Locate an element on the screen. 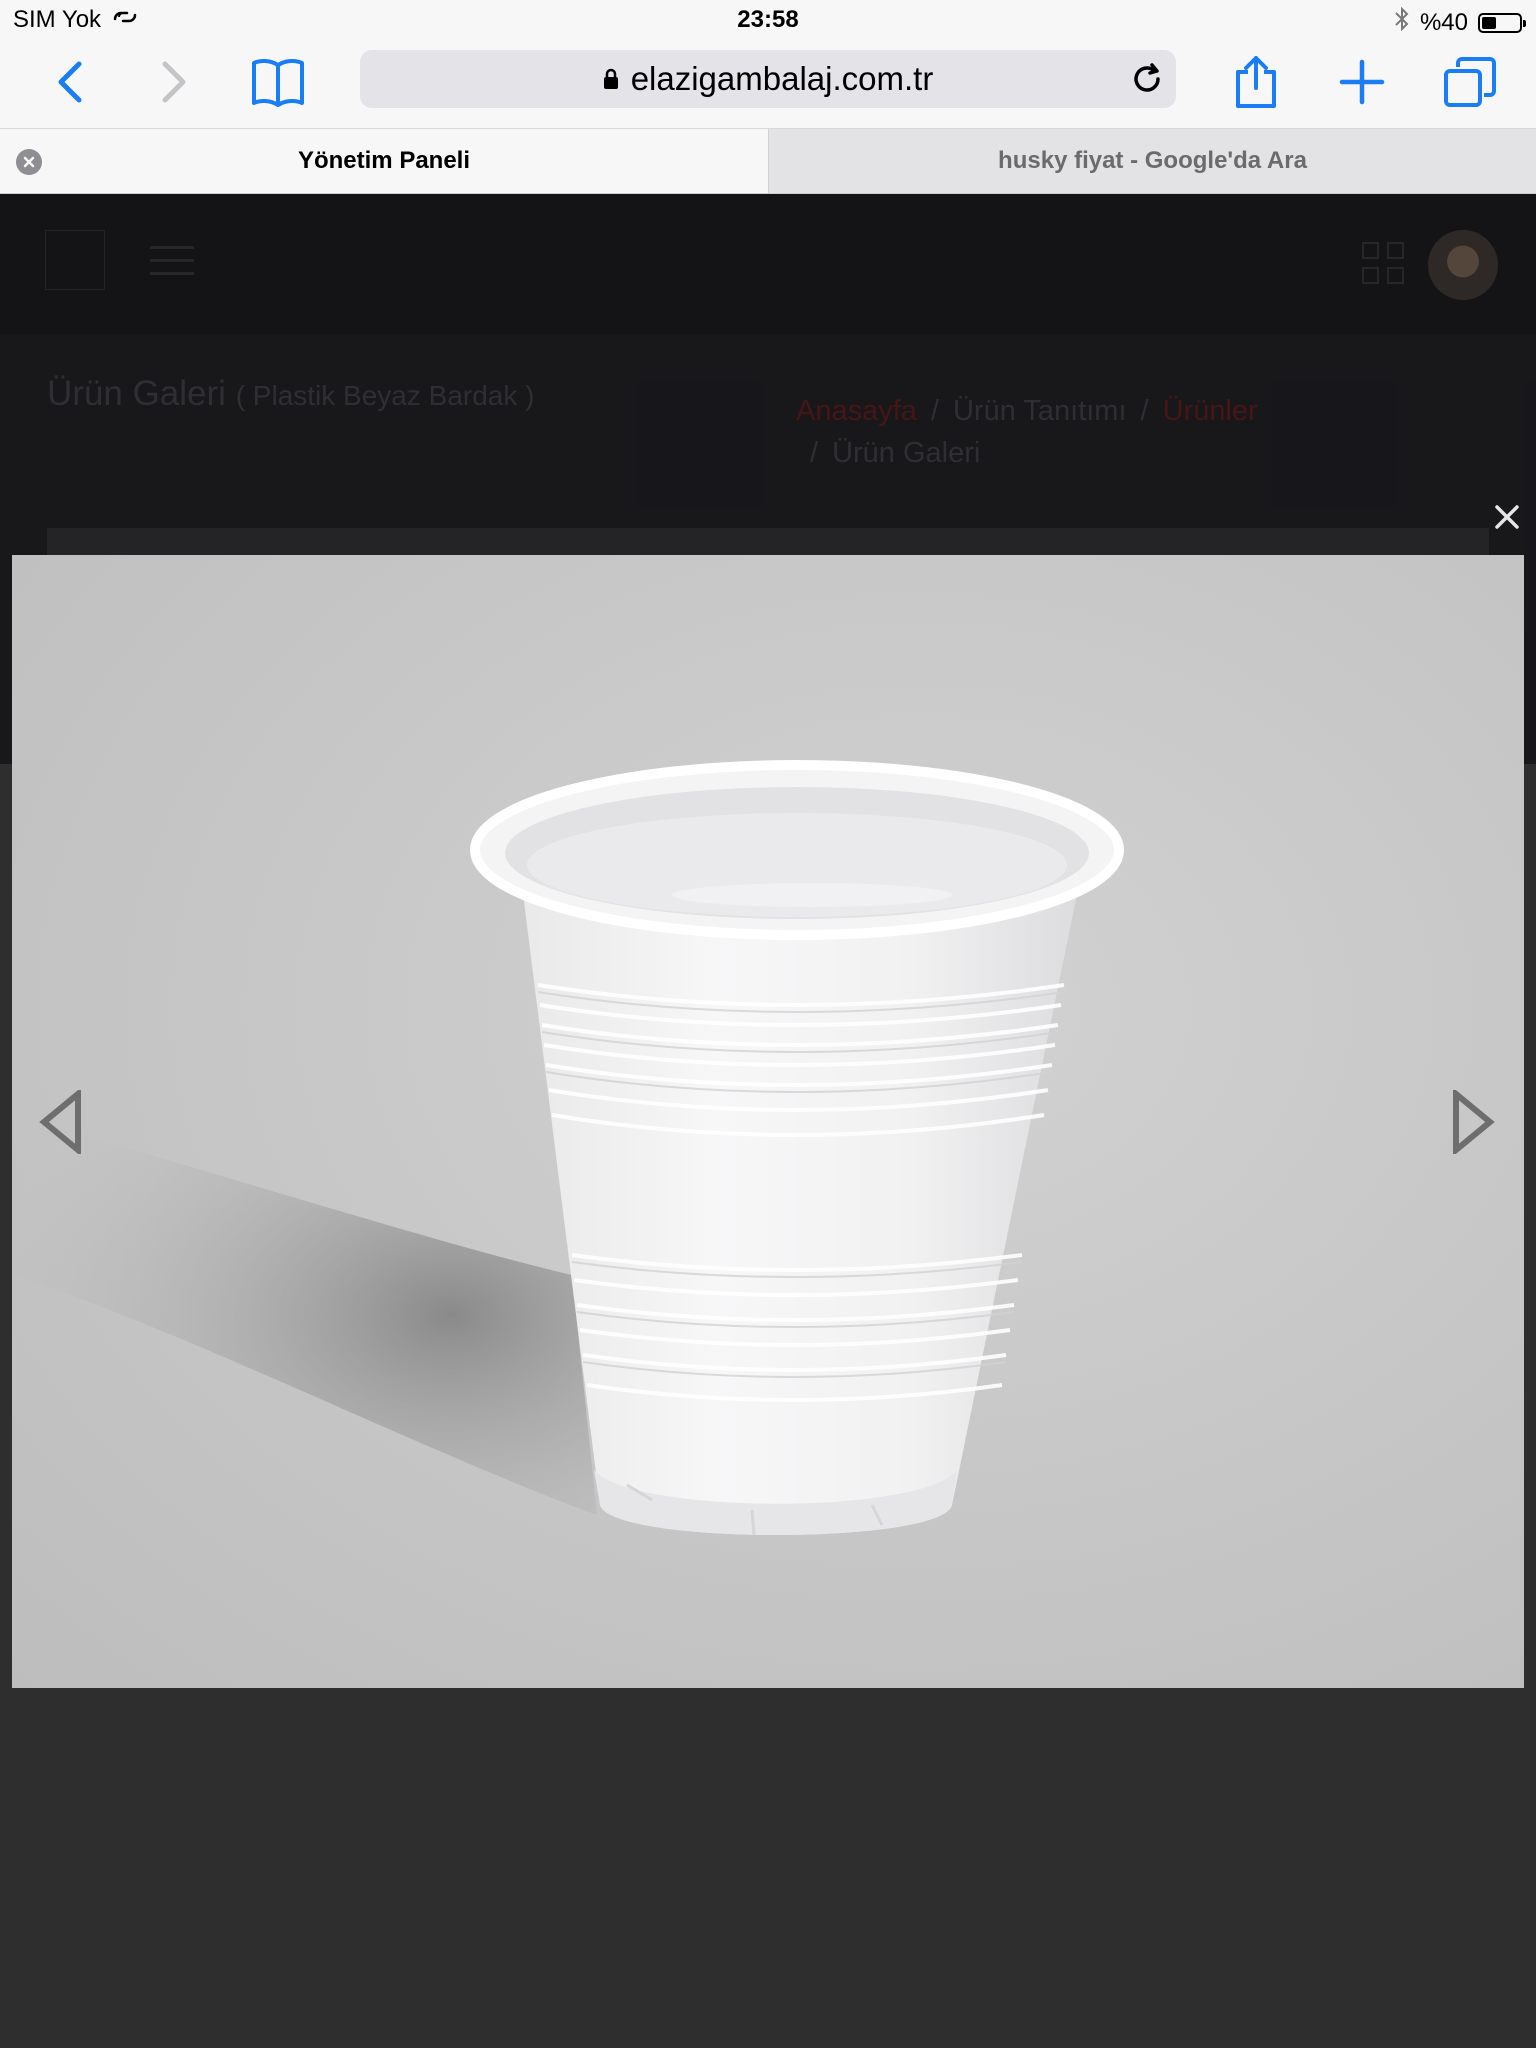  close-tab-icon is located at coordinates (29, 162).